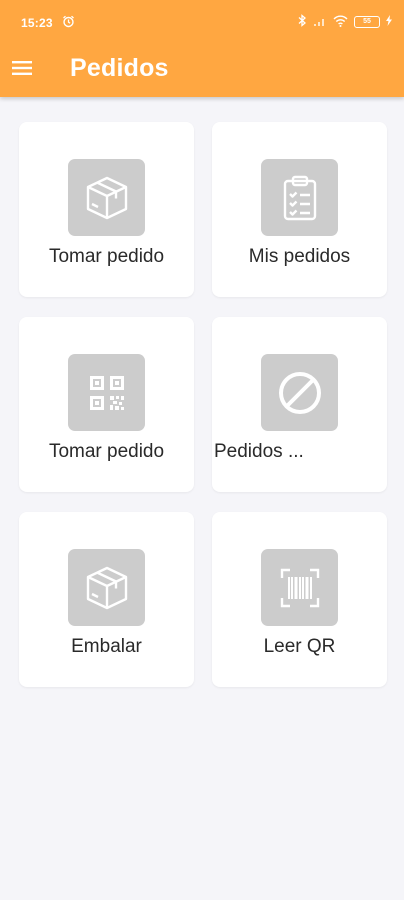  I want to click on card-label: Embalar, so click(106, 646).